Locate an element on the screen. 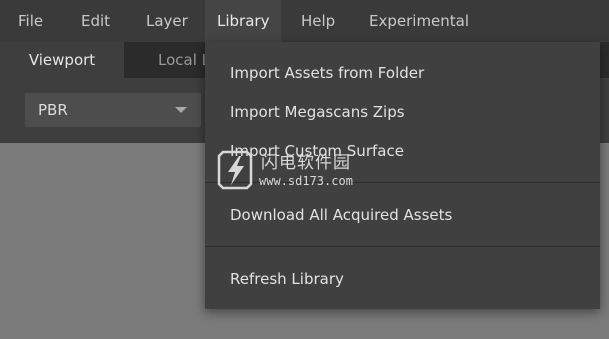 The height and width of the screenshot is (339, 609). shader-select: PBR is located at coordinates (113, 110).